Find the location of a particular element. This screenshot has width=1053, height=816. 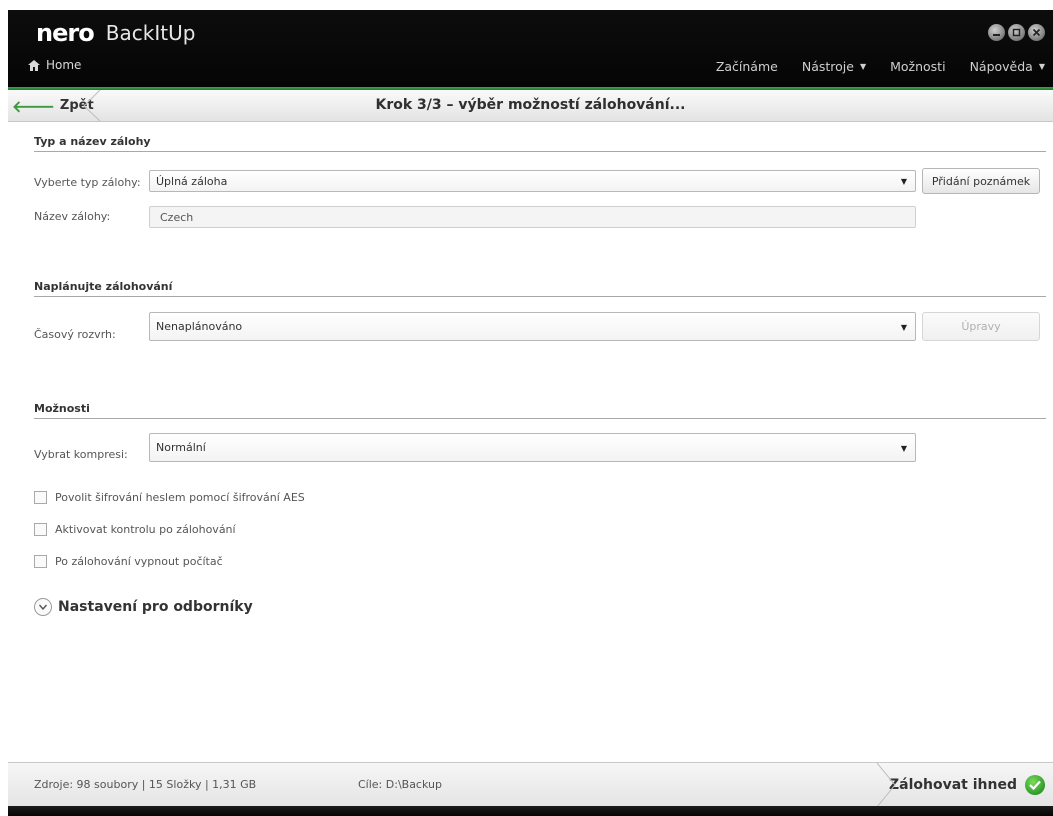

menu-nastroje: Nástroje ▼ is located at coordinates (834, 66).